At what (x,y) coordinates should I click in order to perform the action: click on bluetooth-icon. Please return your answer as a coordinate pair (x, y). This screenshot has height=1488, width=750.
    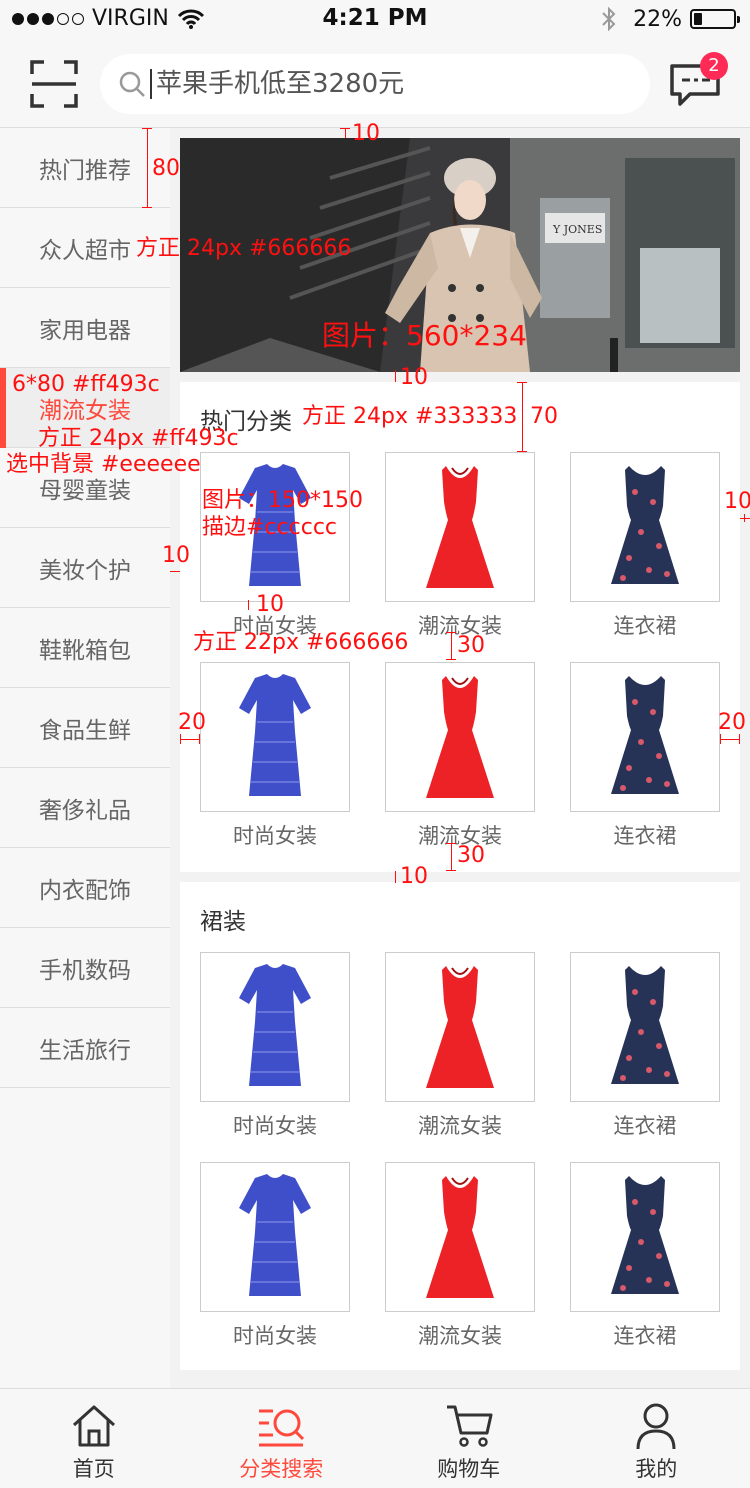
    Looking at the image, I should click on (609, 19).